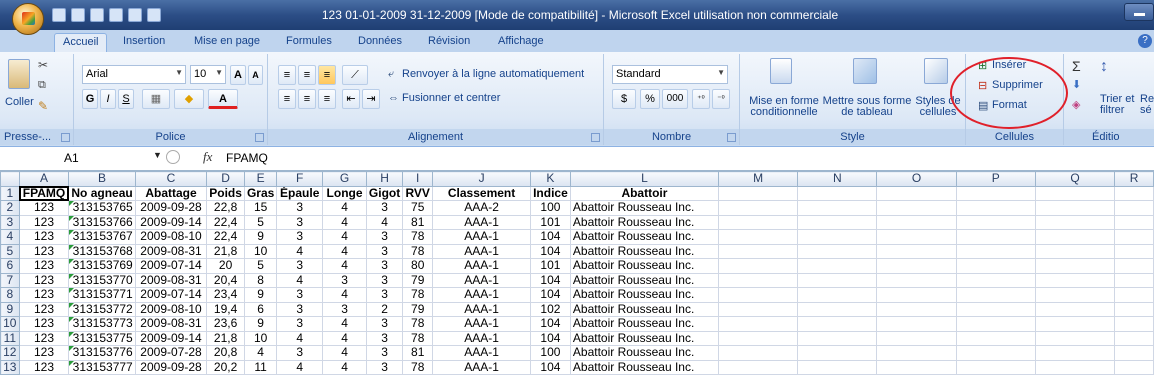  What do you see at coordinates (102, 251) in the screenshot?
I see `cell: 313153768` at bounding box center [102, 251].